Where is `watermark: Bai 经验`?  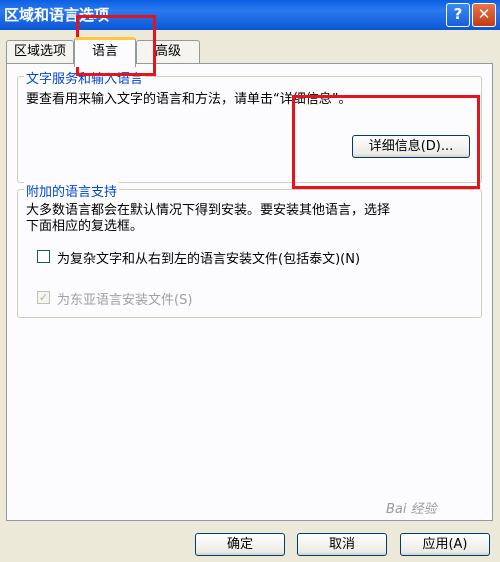 watermark: Bai 经验 is located at coordinates (411, 509).